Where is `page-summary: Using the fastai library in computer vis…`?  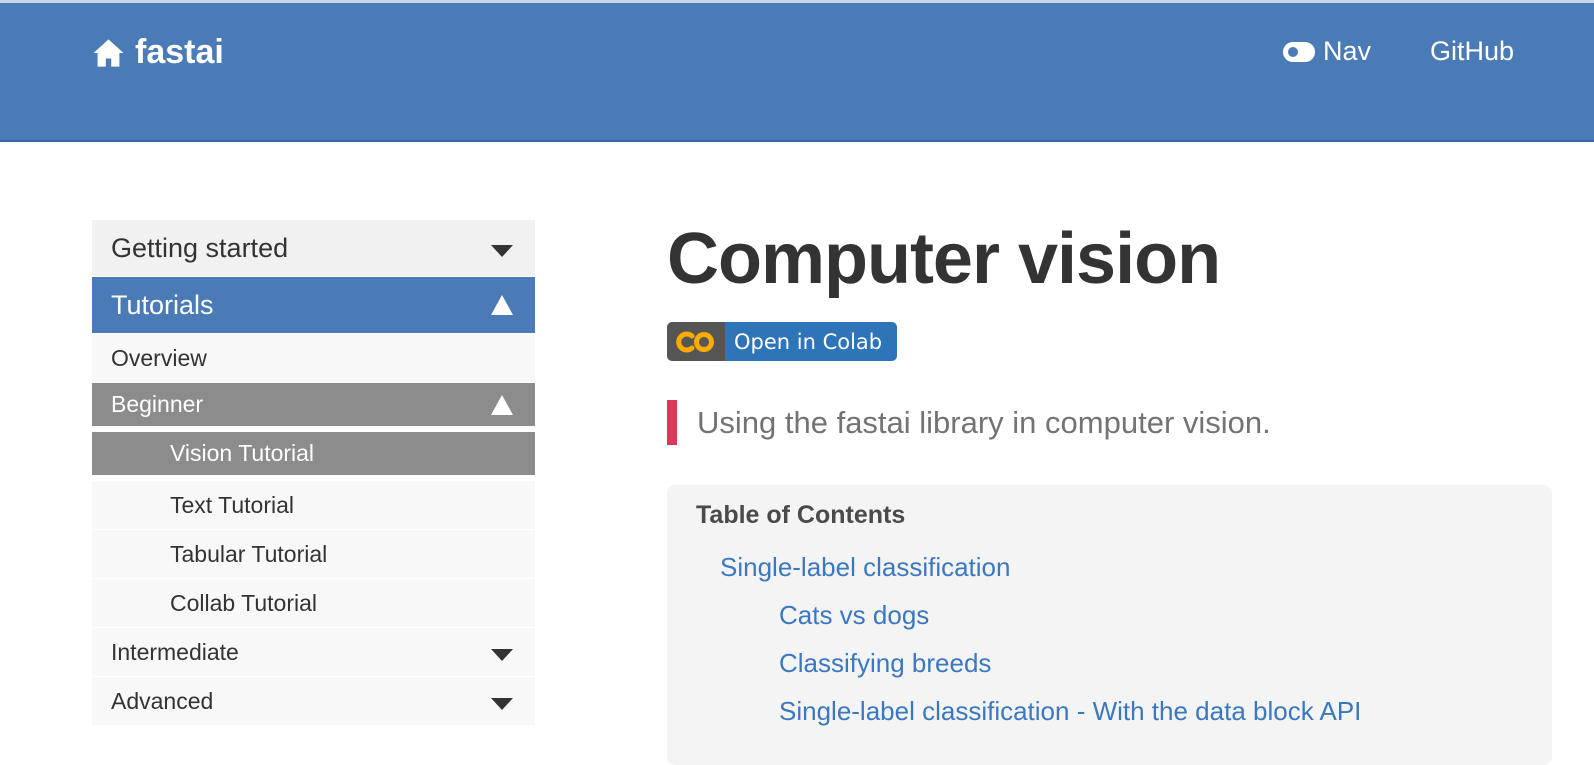 page-summary: Using the fastai library in computer vis… is located at coordinates (969, 422).